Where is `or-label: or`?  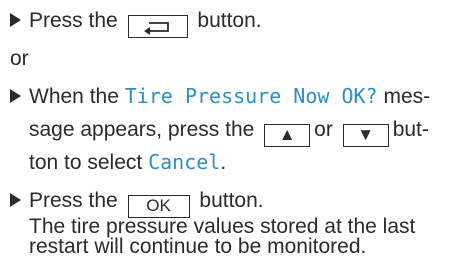
or-label: or is located at coordinates (19, 58).